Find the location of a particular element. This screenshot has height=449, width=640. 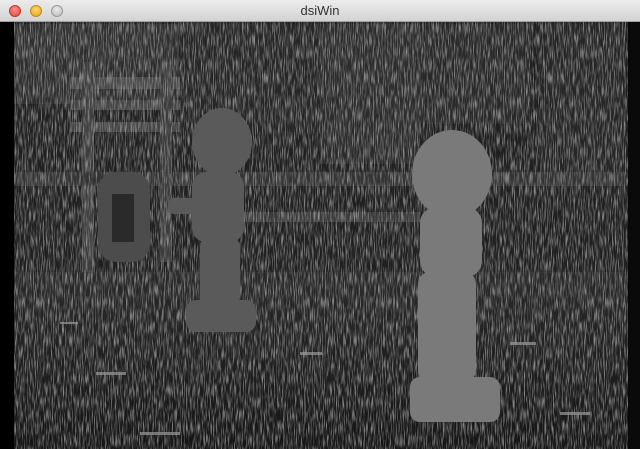

title-bar: dsiWin is located at coordinates (320, 11).